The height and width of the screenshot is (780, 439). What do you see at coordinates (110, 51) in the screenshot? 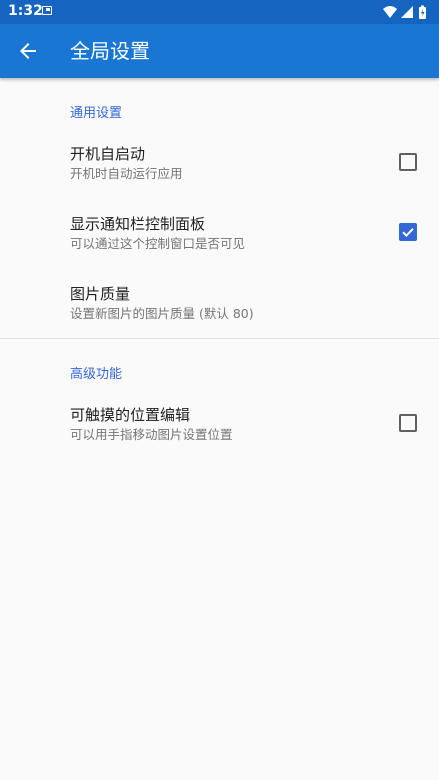
I see `page-title: 全局设置` at bounding box center [110, 51].